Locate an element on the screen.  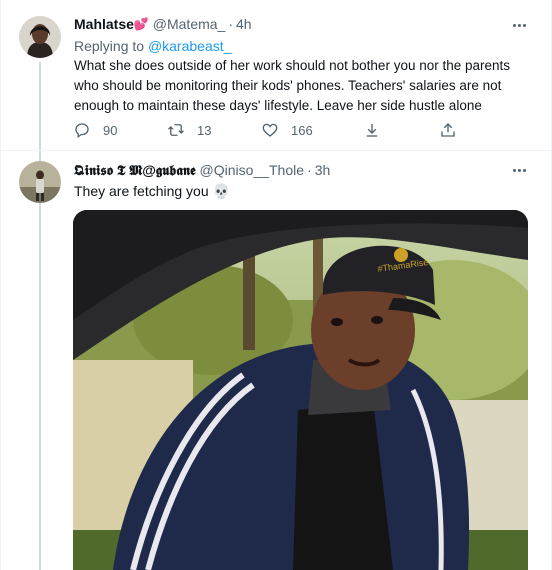
timestamp: 4h is located at coordinates (244, 24).